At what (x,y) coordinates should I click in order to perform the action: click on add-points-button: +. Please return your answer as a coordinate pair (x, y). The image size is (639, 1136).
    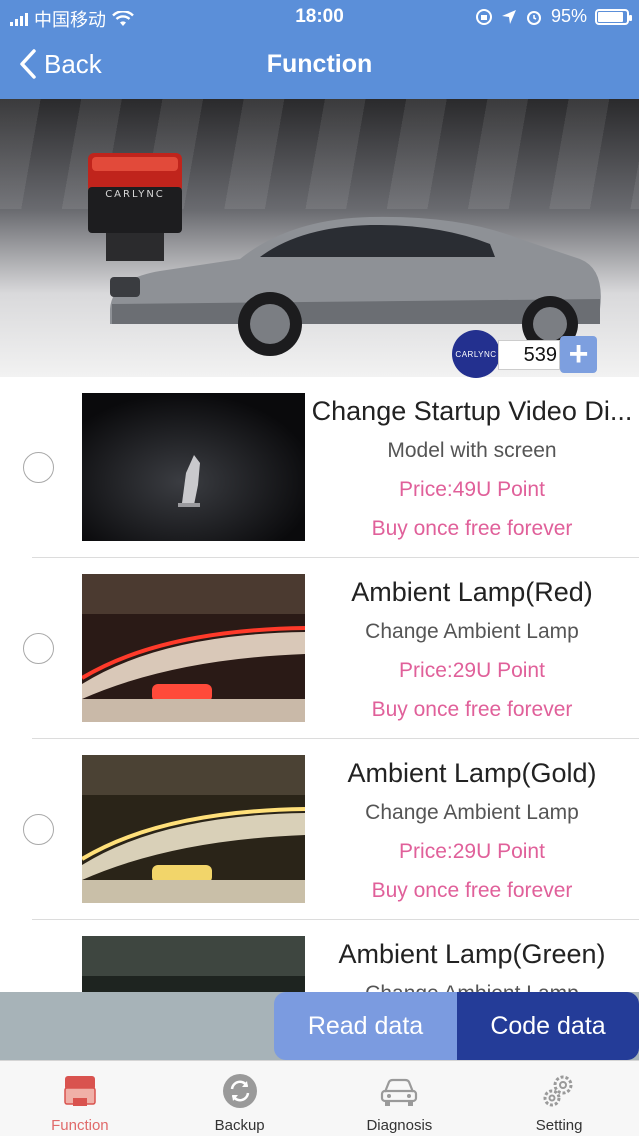
    Looking at the image, I should click on (578, 354).